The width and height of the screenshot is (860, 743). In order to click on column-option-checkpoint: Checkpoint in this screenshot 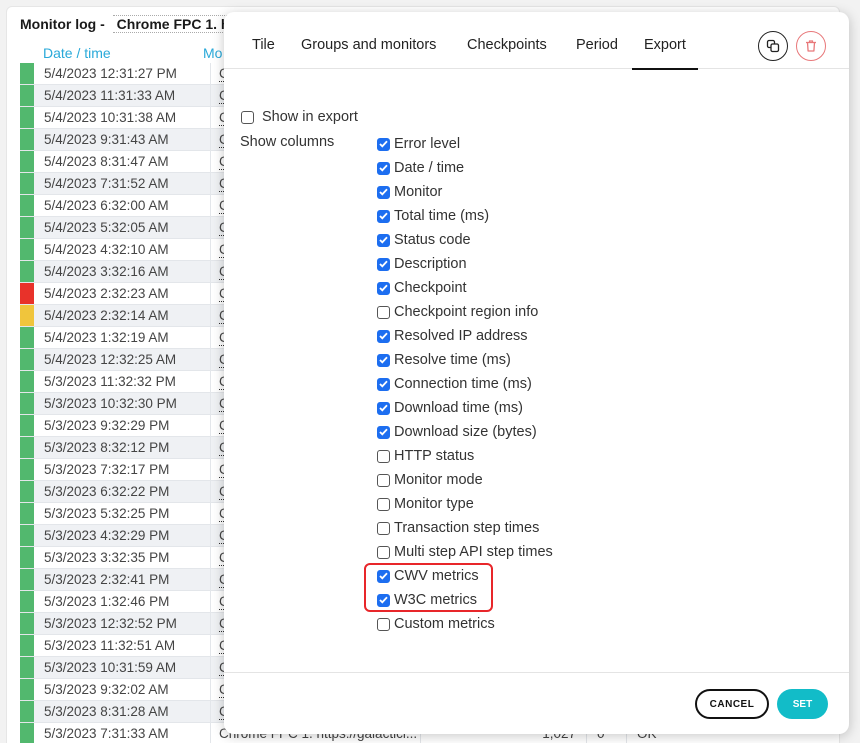, I will do `click(465, 288)`.